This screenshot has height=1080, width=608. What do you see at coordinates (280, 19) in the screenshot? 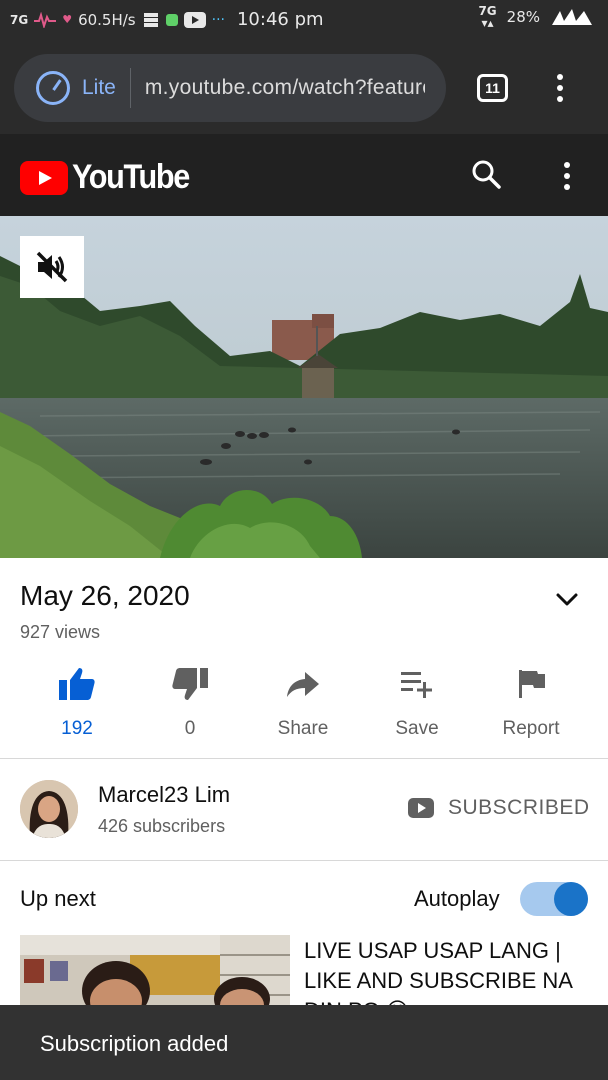
I see `clock: 10:46 pm` at bounding box center [280, 19].